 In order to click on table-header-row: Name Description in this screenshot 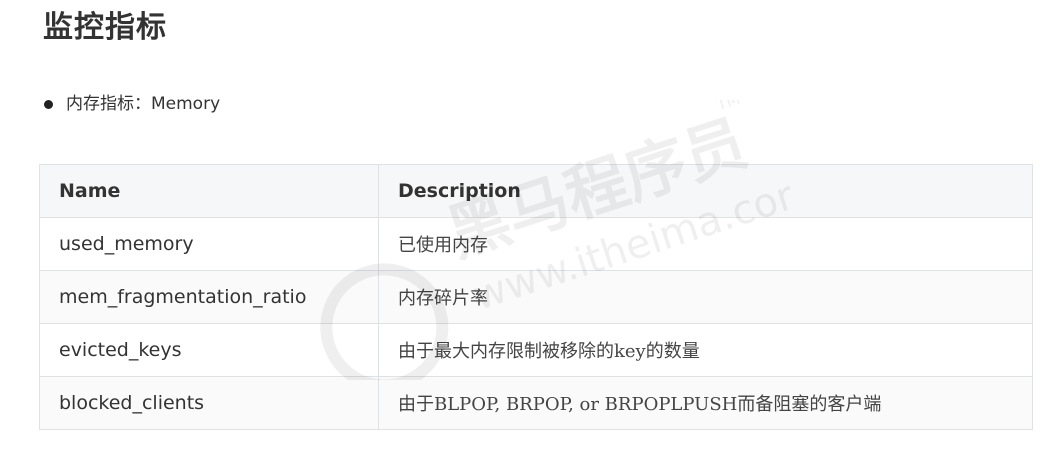, I will do `click(536, 191)`.